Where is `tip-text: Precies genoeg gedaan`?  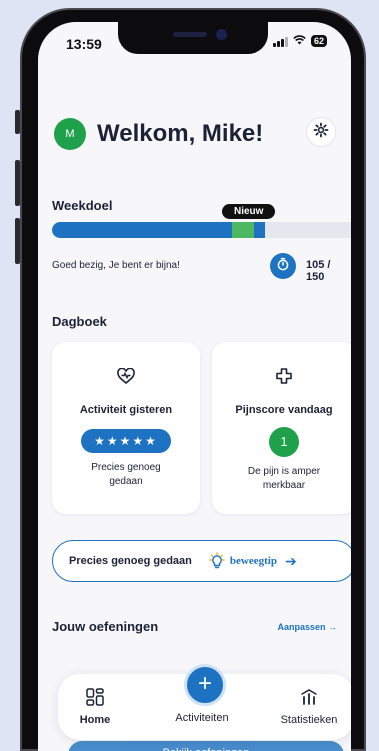 tip-text: Precies genoeg gedaan is located at coordinates (130, 561).